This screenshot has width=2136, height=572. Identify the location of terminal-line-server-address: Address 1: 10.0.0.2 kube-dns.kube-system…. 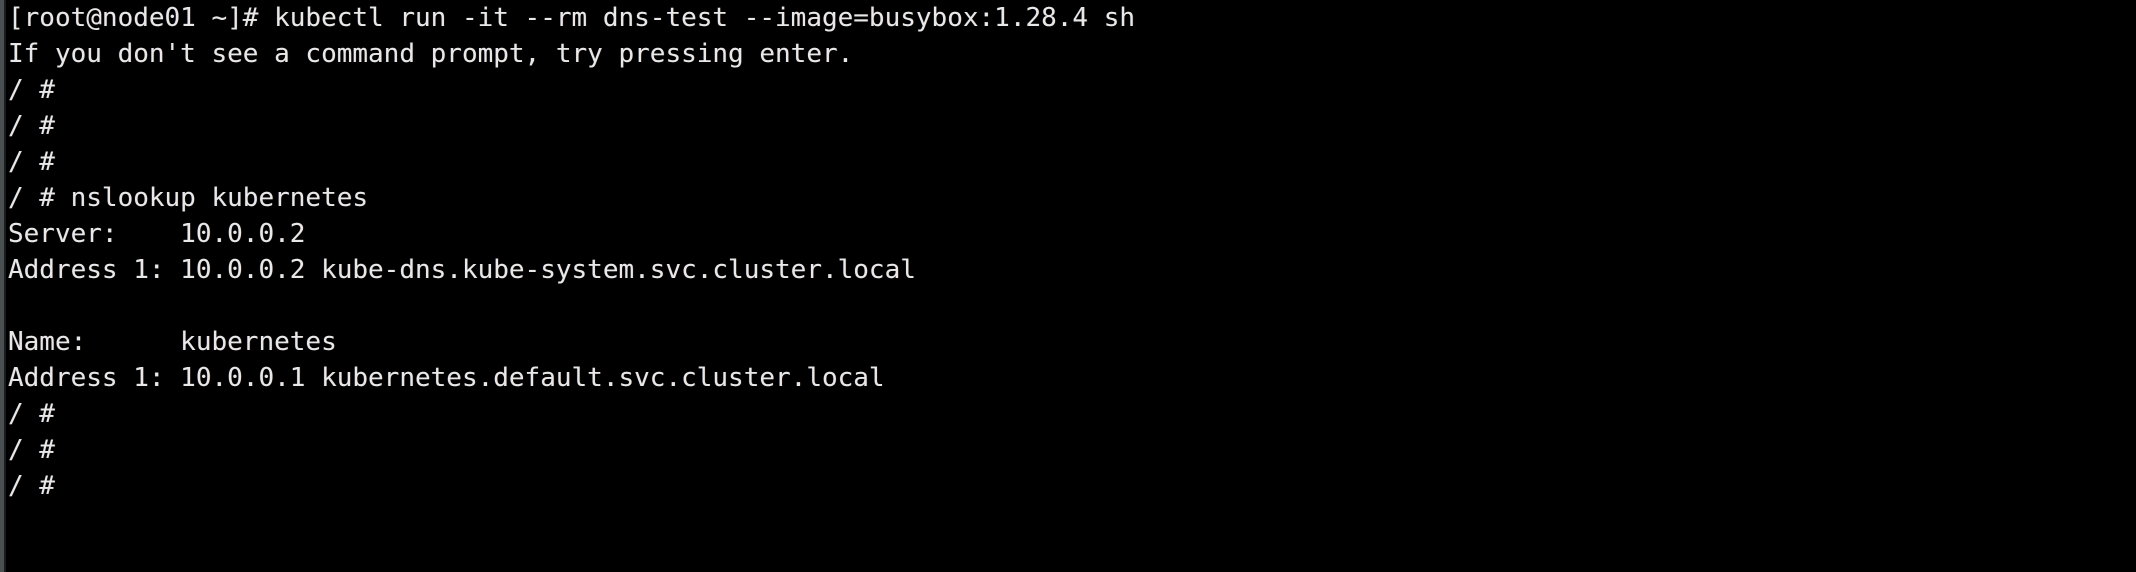
(462, 270).